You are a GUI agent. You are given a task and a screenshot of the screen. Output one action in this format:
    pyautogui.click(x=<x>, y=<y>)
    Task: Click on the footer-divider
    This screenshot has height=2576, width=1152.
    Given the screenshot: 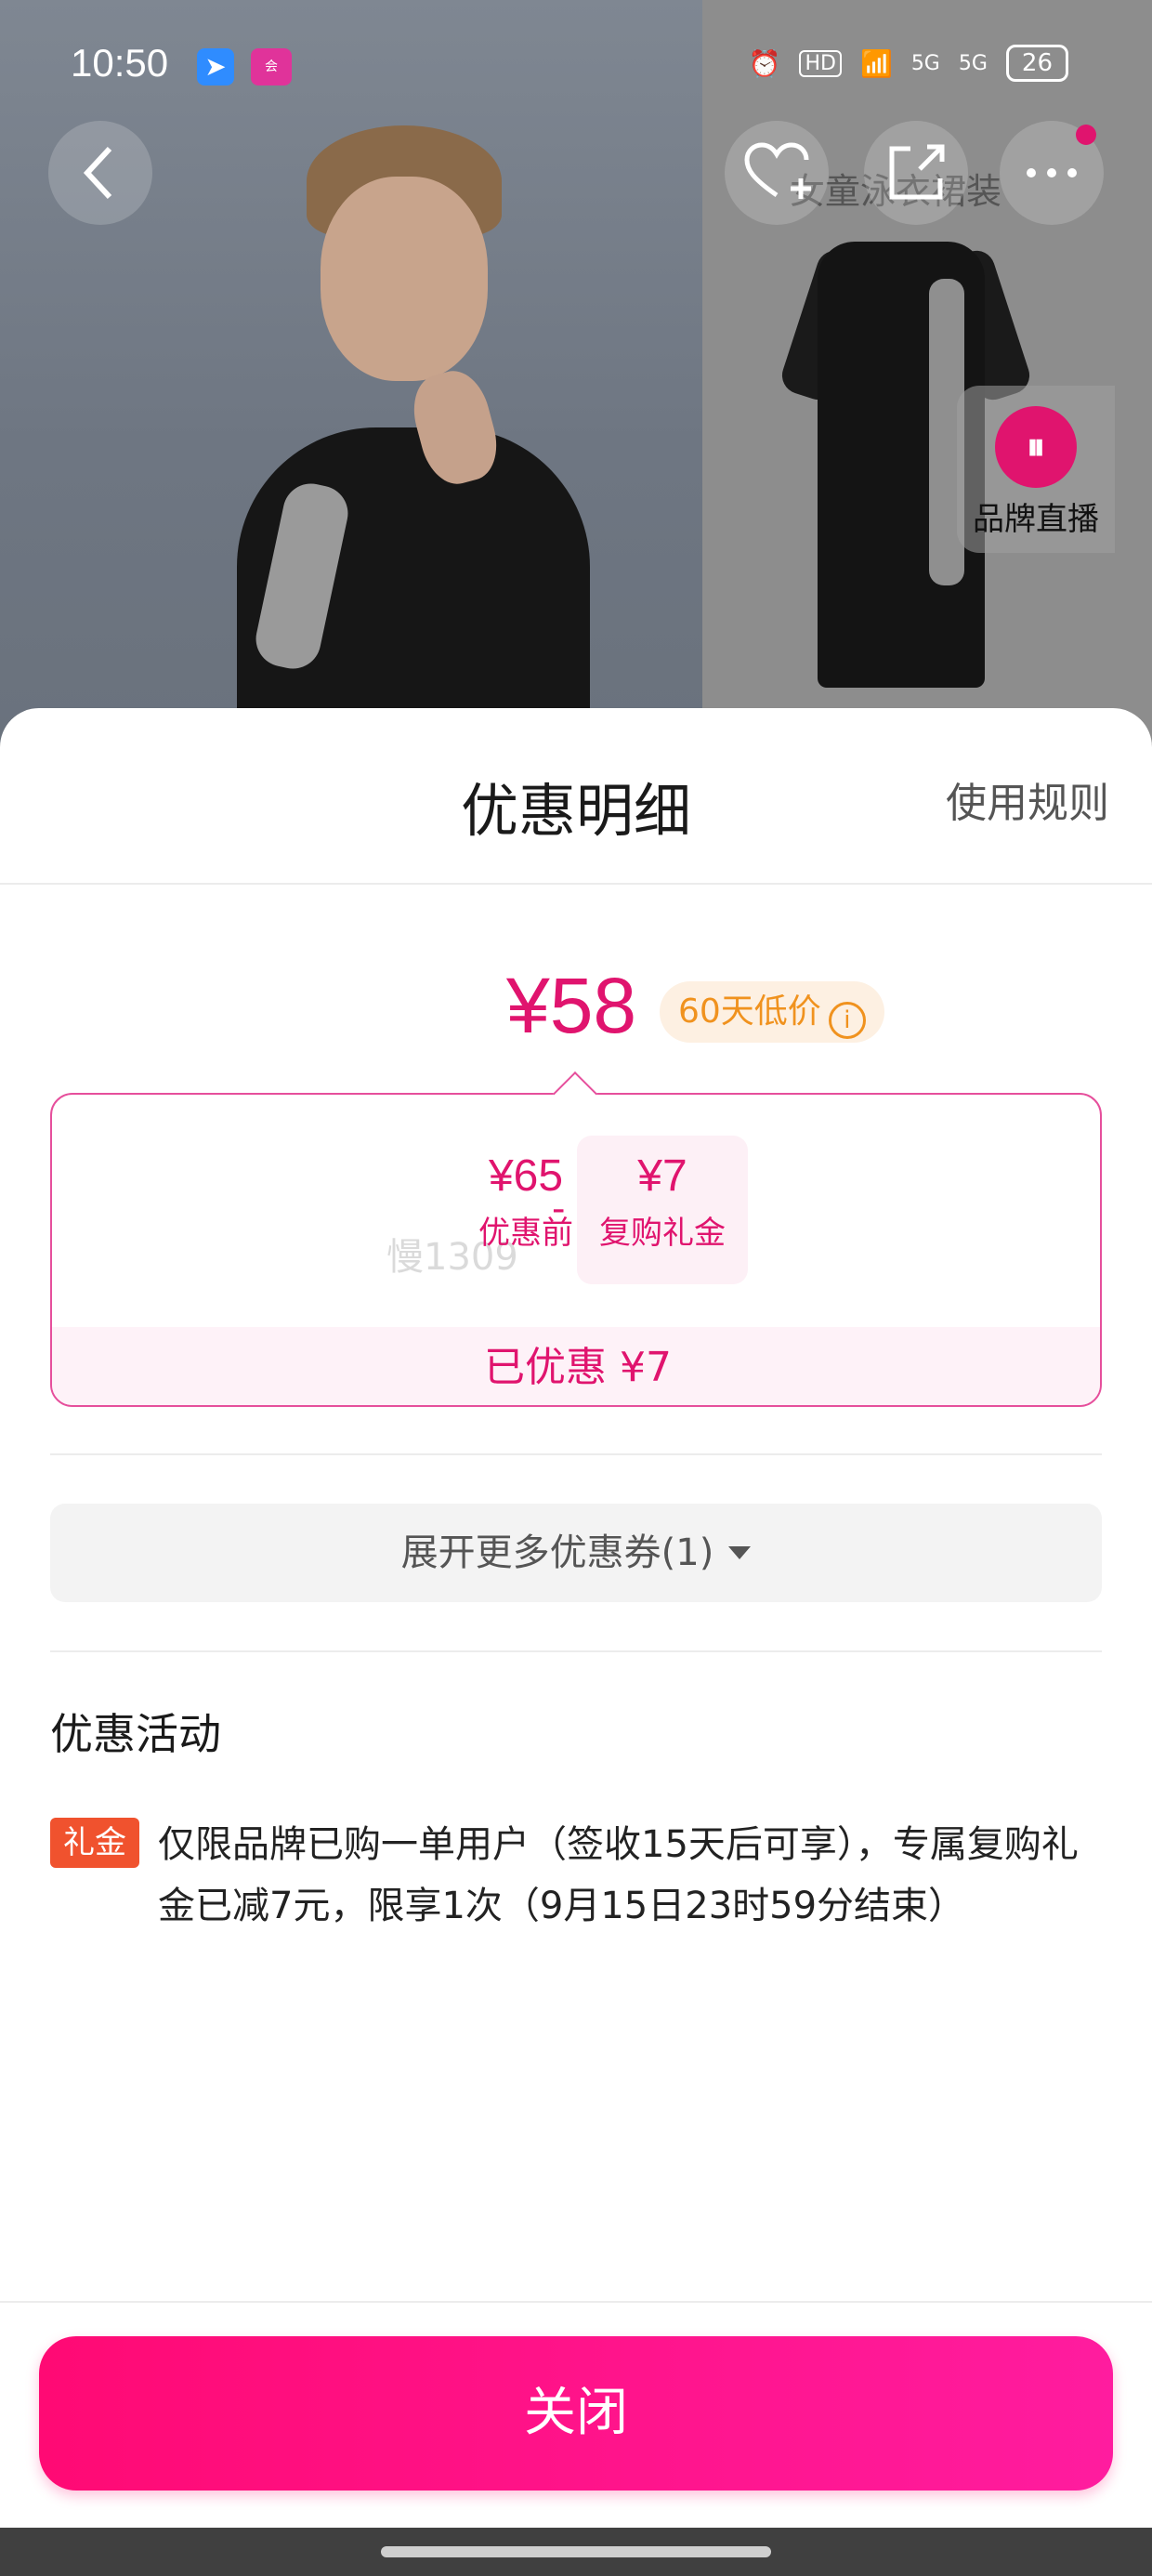 What is the action you would take?
    pyautogui.click(x=576, y=2302)
    